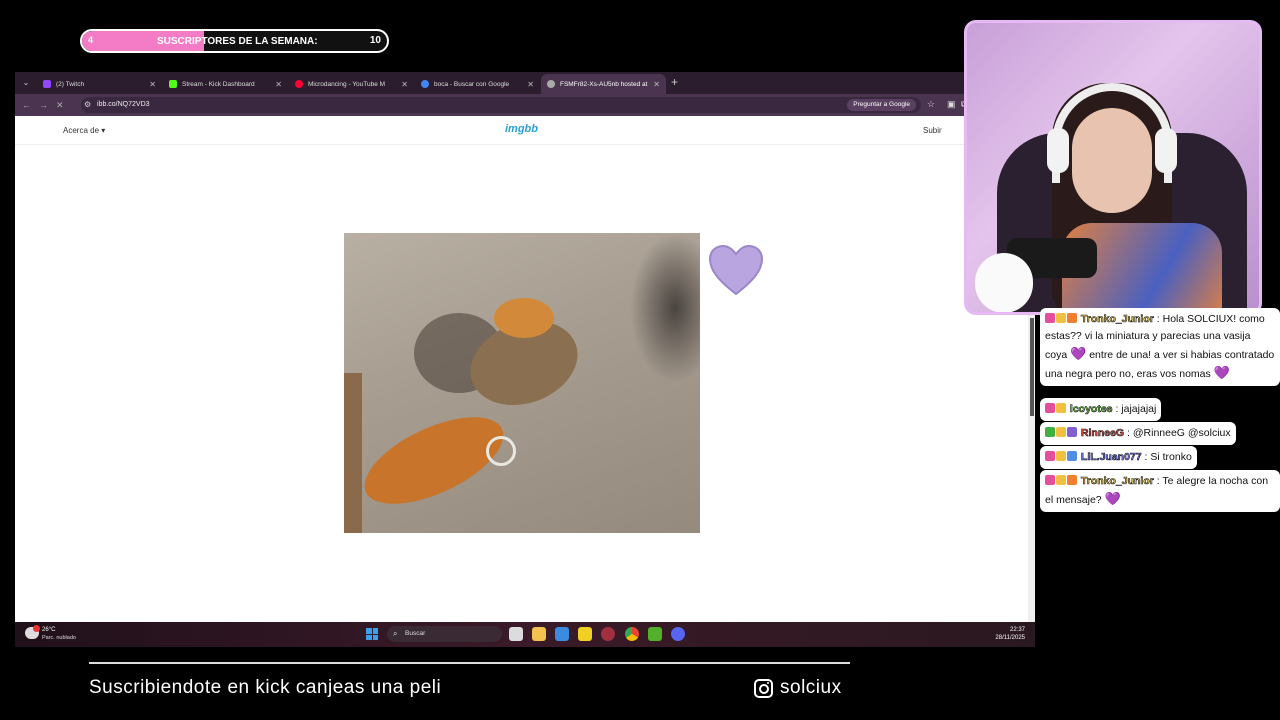 Image resolution: width=1280 pixels, height=720 pixels. I want to click on stop-loading-icon: ✕, so click(61, 105).